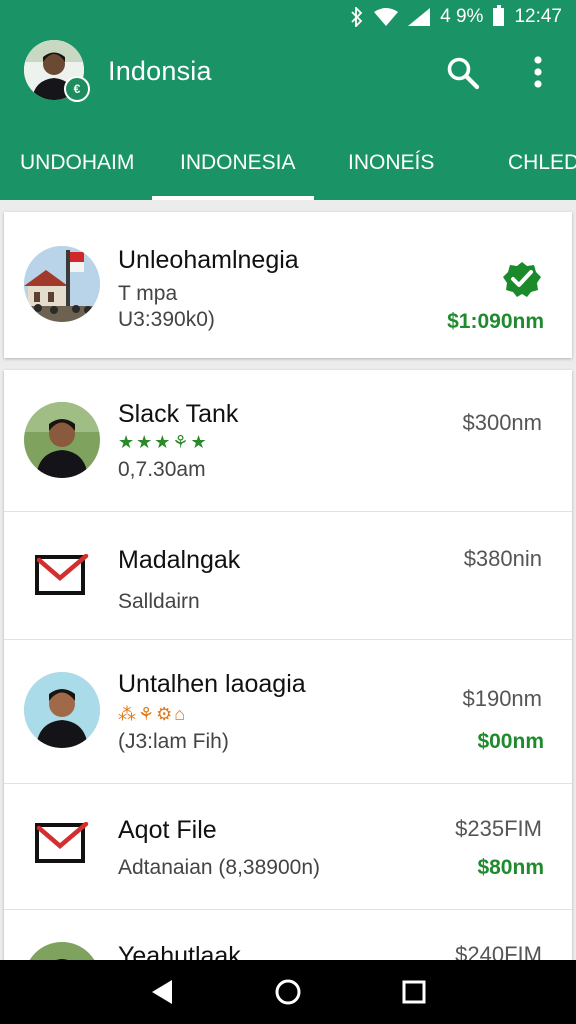 Image resolution: width=576 pixels, height=1024 pixels. I want to click on tab-inoneis: INONEÍS, so click(391, 163).